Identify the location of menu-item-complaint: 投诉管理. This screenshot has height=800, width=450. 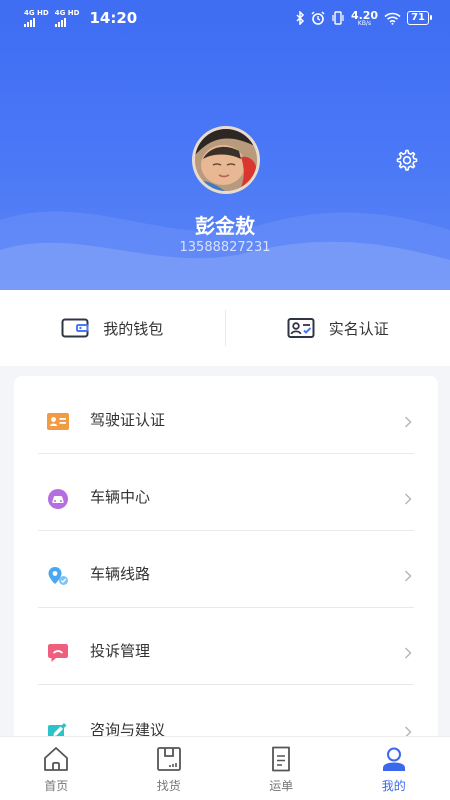
(226, 651).